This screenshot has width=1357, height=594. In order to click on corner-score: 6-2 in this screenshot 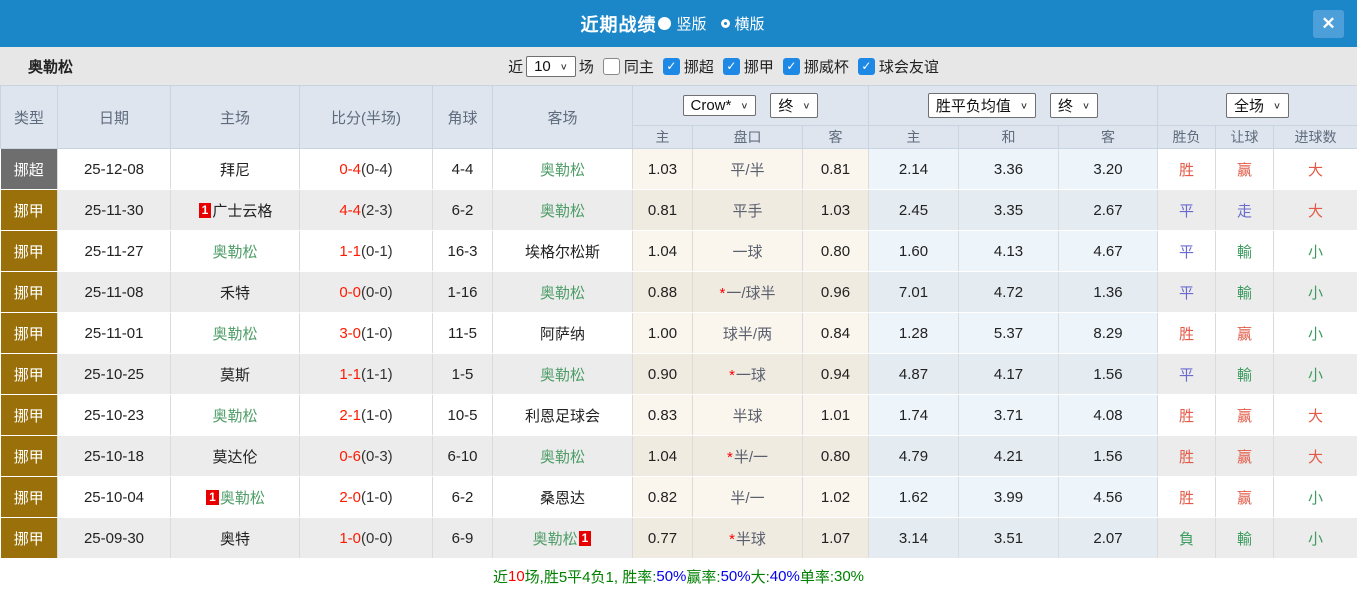, I will do `click(463, 497)`.